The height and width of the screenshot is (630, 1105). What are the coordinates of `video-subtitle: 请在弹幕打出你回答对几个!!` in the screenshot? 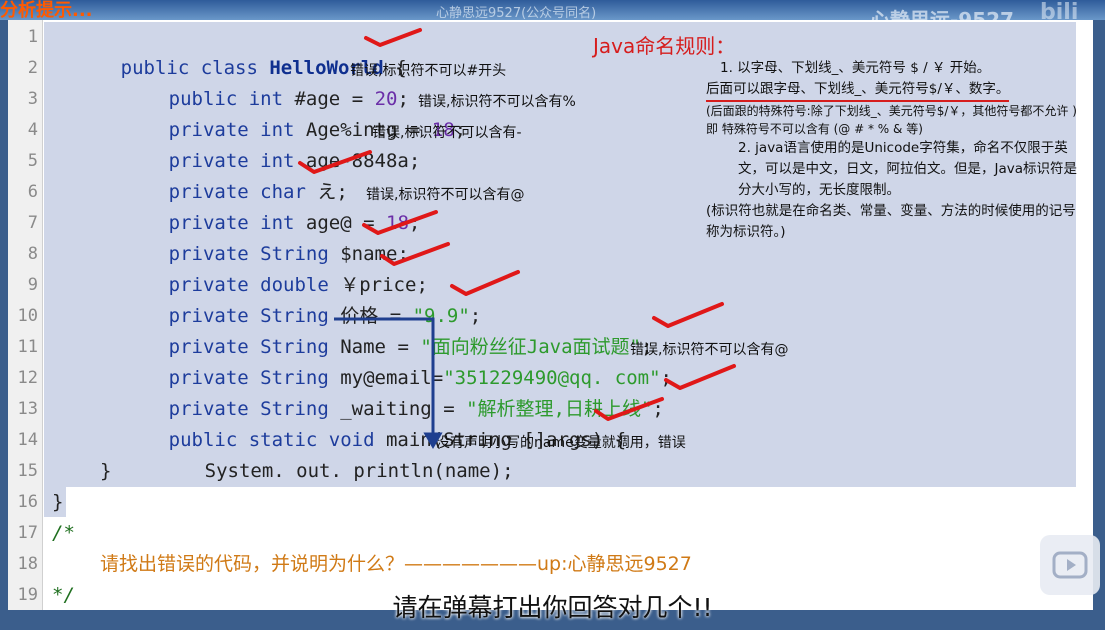 It's located at (552, 607).